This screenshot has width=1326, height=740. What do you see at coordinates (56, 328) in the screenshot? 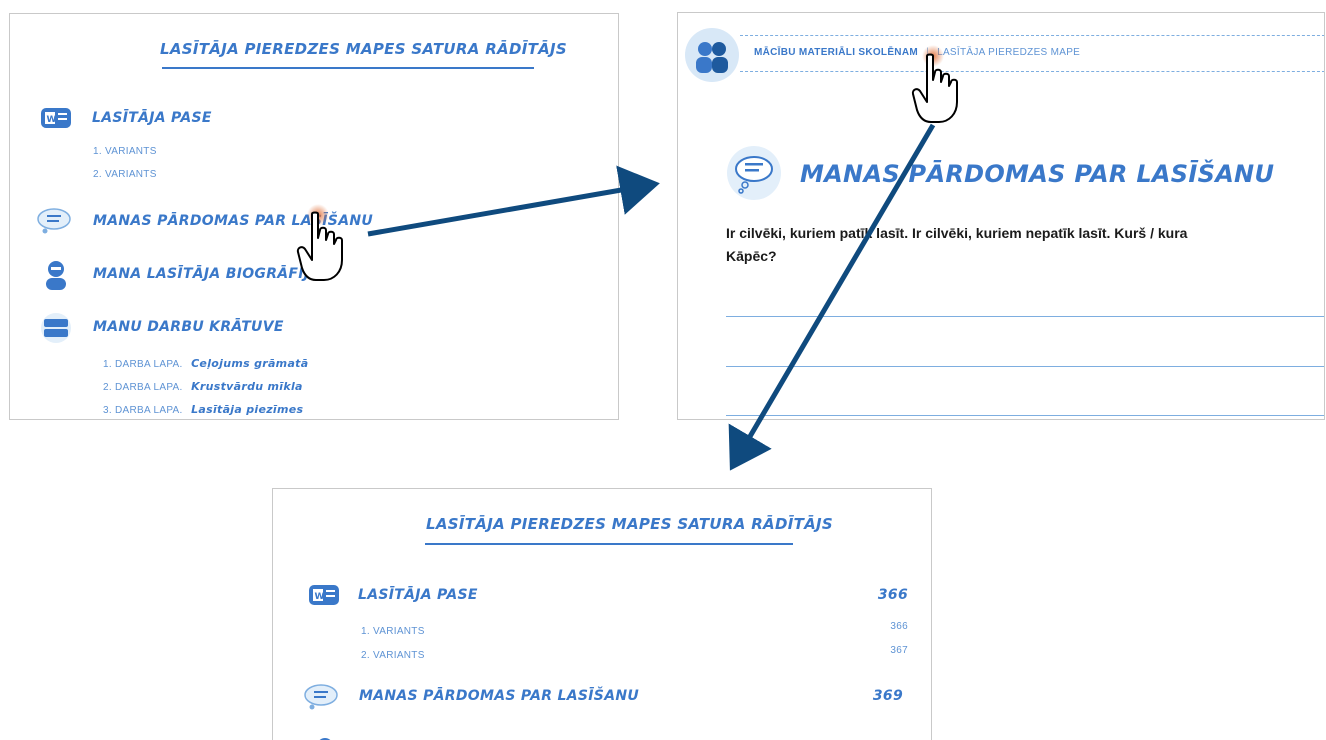
I see `stack-icon` at bounding box center [56, 328].